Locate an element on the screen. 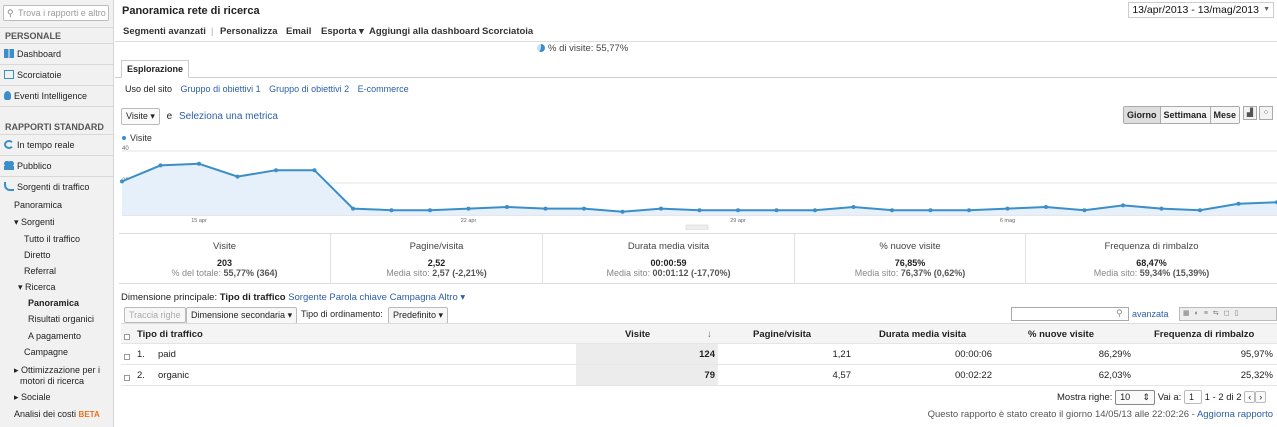 This screenshot has width=1277, height=427. page-title: Panoramica rete di ricerca is located at coordinates (191, 11).